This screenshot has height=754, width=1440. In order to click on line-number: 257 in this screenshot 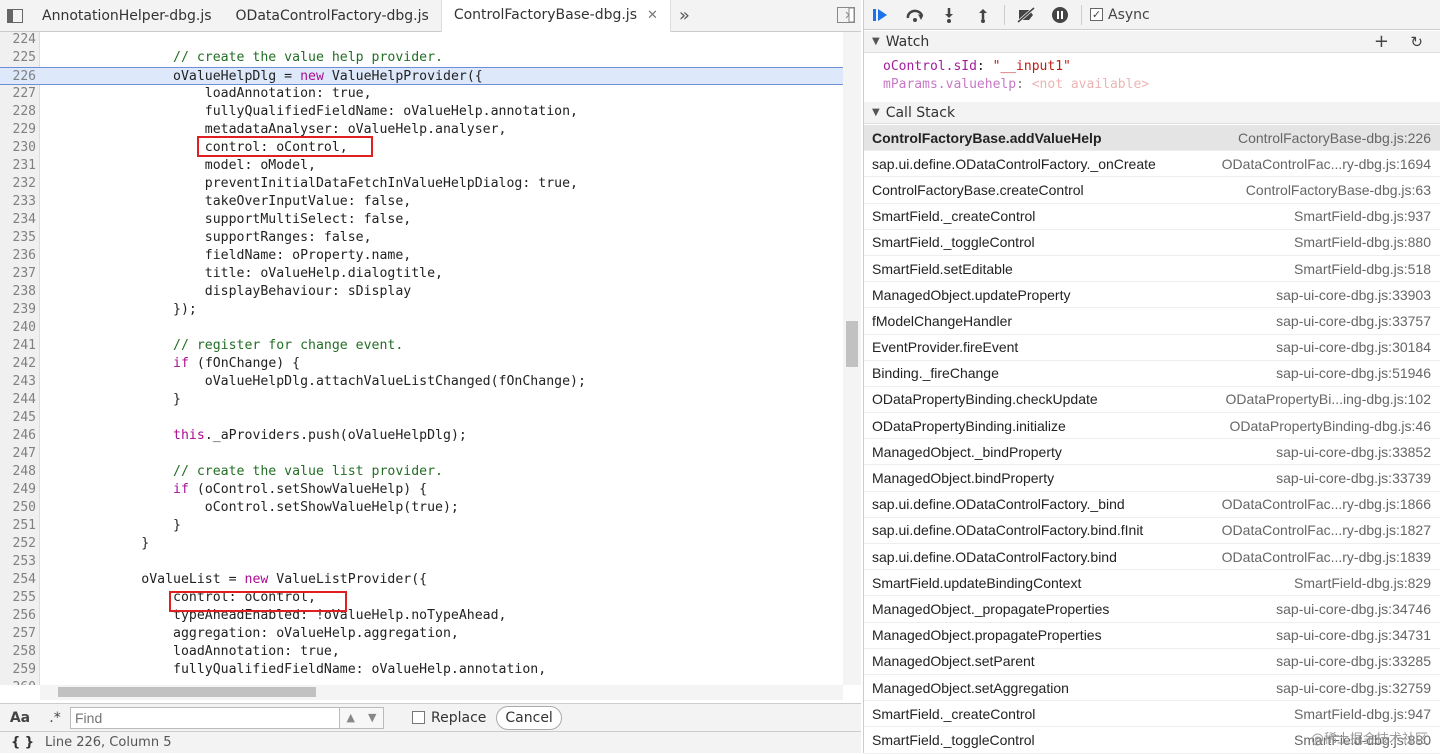, I will do `click(18, 634)`.